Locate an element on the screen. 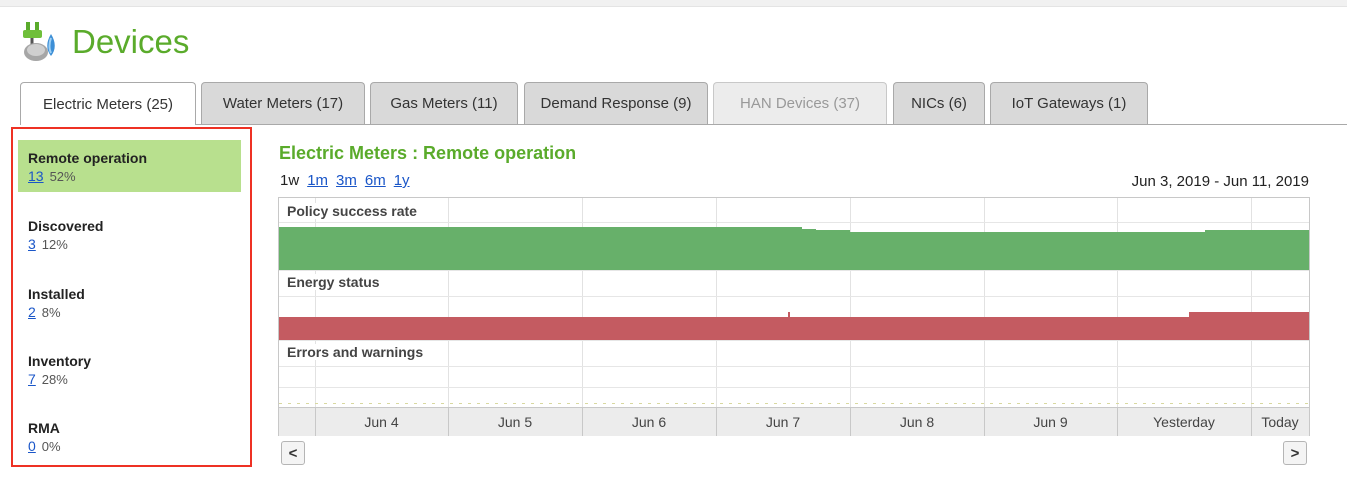  sidebar-count-link: 0 is located at coordinates (32, 446).